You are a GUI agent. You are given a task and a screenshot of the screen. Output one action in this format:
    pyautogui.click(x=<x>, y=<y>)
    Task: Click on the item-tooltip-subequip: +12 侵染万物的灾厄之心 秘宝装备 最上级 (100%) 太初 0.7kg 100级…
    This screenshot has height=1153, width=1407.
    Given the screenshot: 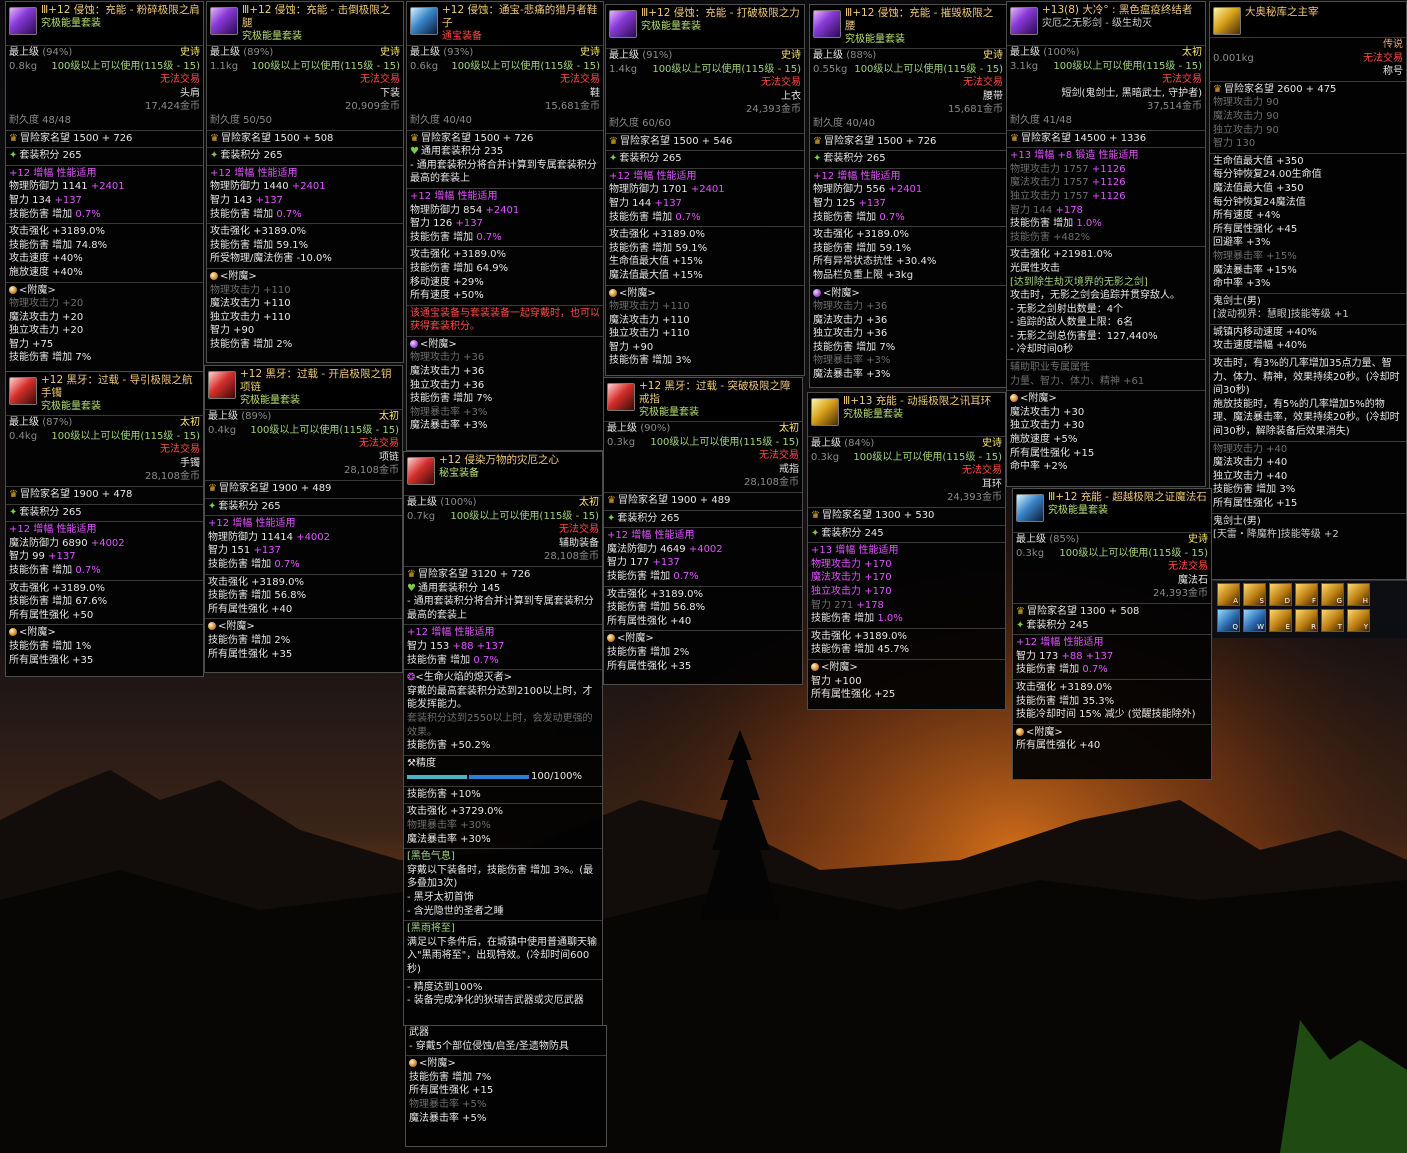 What is the action you would take?
    pyautogui.click(x=503, y=738)
    